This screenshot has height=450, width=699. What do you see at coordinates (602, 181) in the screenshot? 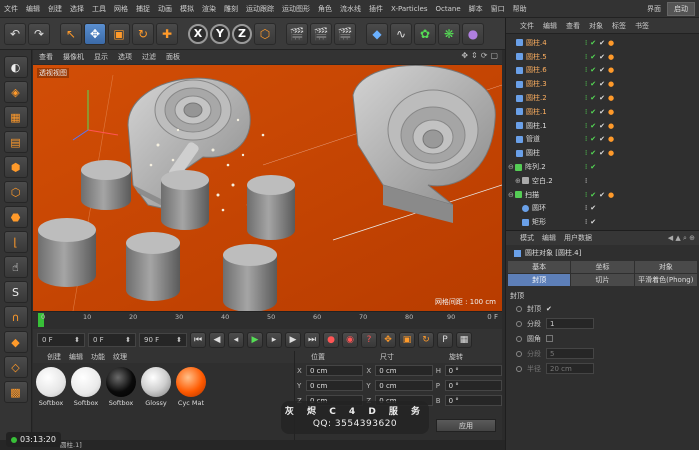
I see `object-row: ⊕ 空白.2 ⁞` at bounding box center [602, 181].